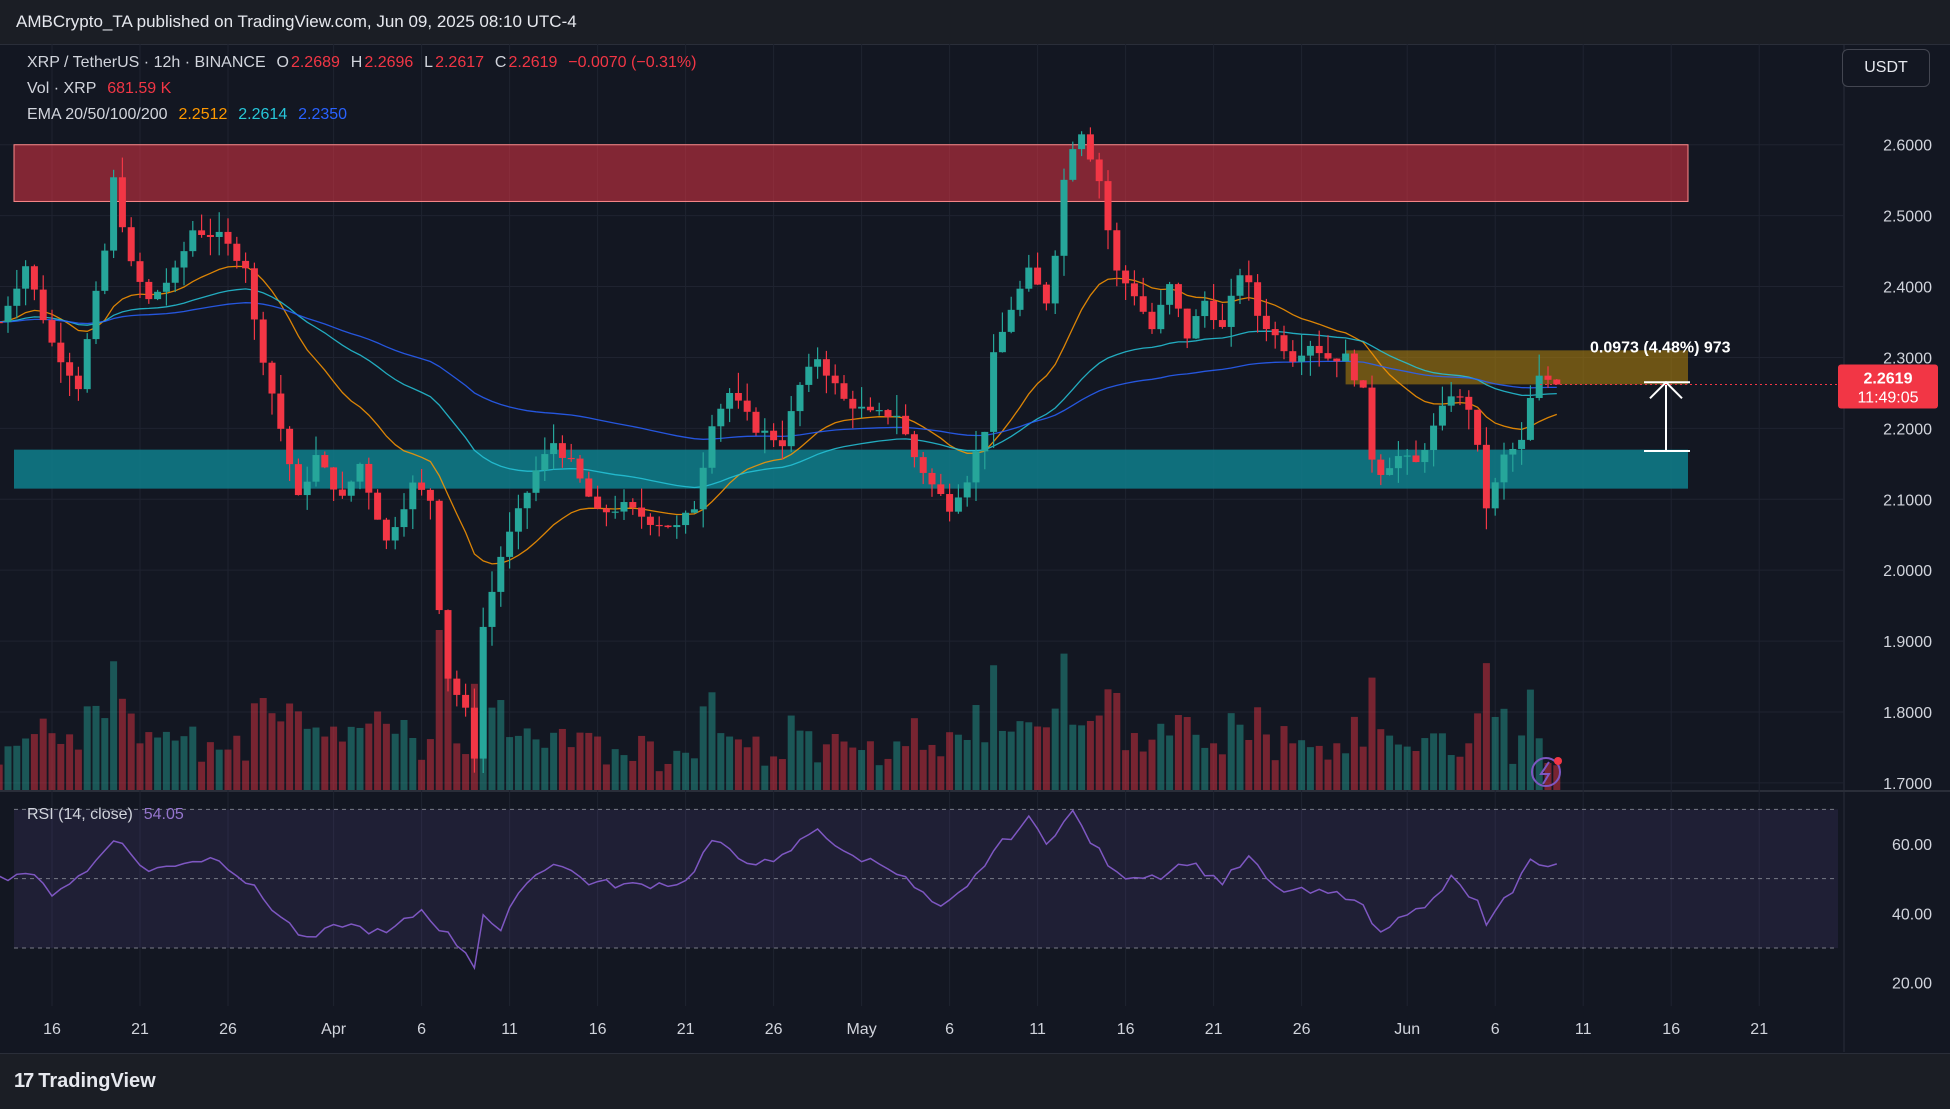 The image size is (1950, 1109). Describe the element at coordinates (80, 814) in the screenshot. I see `rsi-label: RSI (14, close)` at that location.